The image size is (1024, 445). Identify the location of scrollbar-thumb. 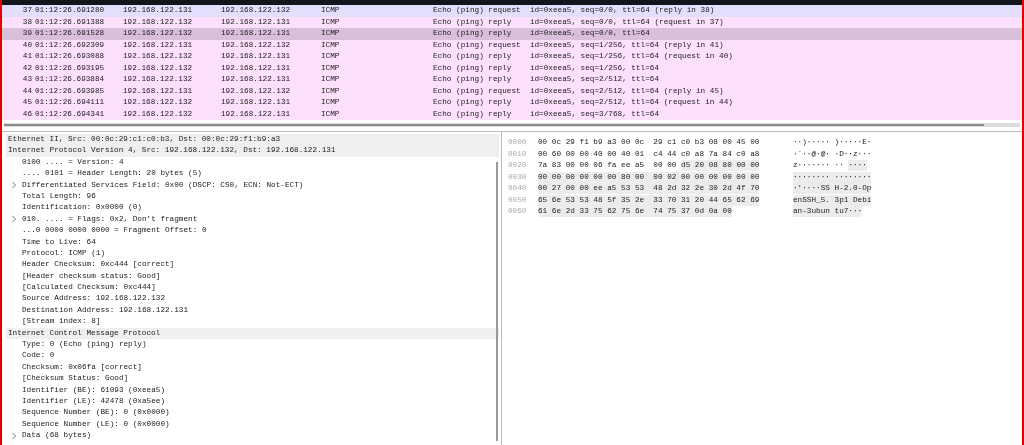
(494, 125).